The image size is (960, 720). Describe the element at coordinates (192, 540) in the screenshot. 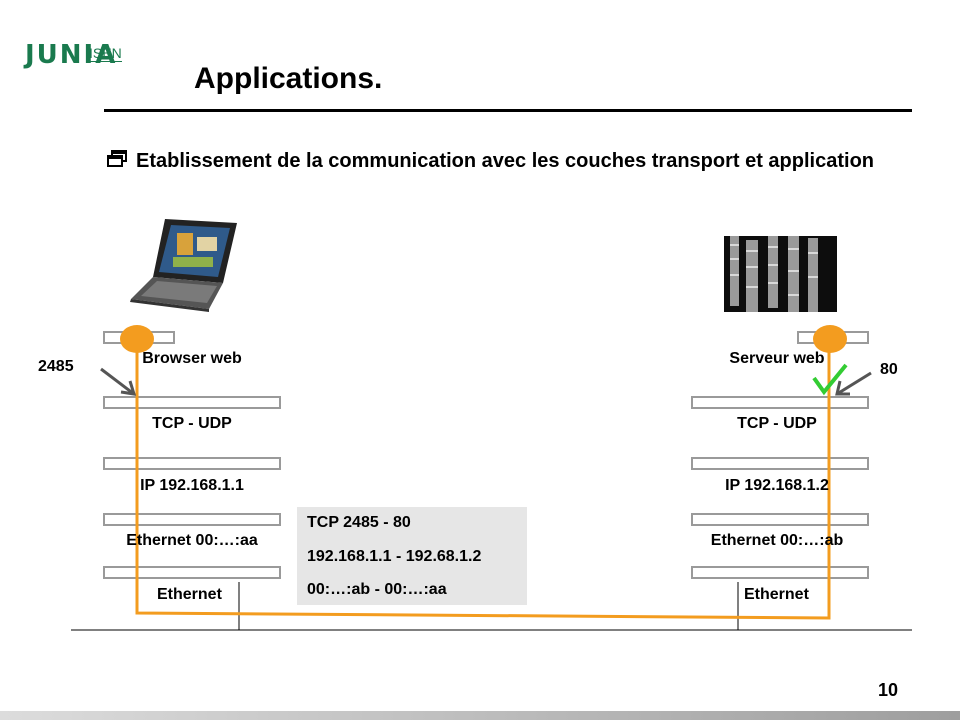

I see `client-mac-label: Ethernet 00:…:aa` at that location.